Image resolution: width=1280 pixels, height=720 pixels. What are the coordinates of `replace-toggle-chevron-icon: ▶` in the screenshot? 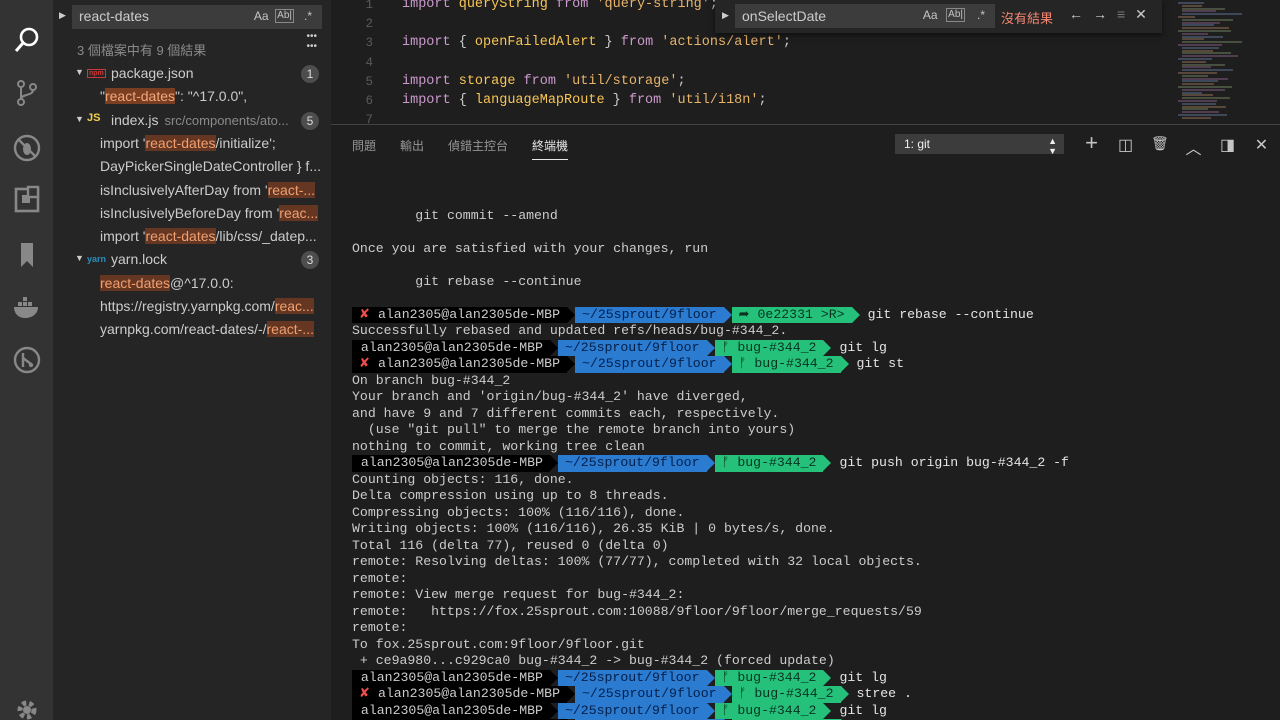 It's located at (62, 15).